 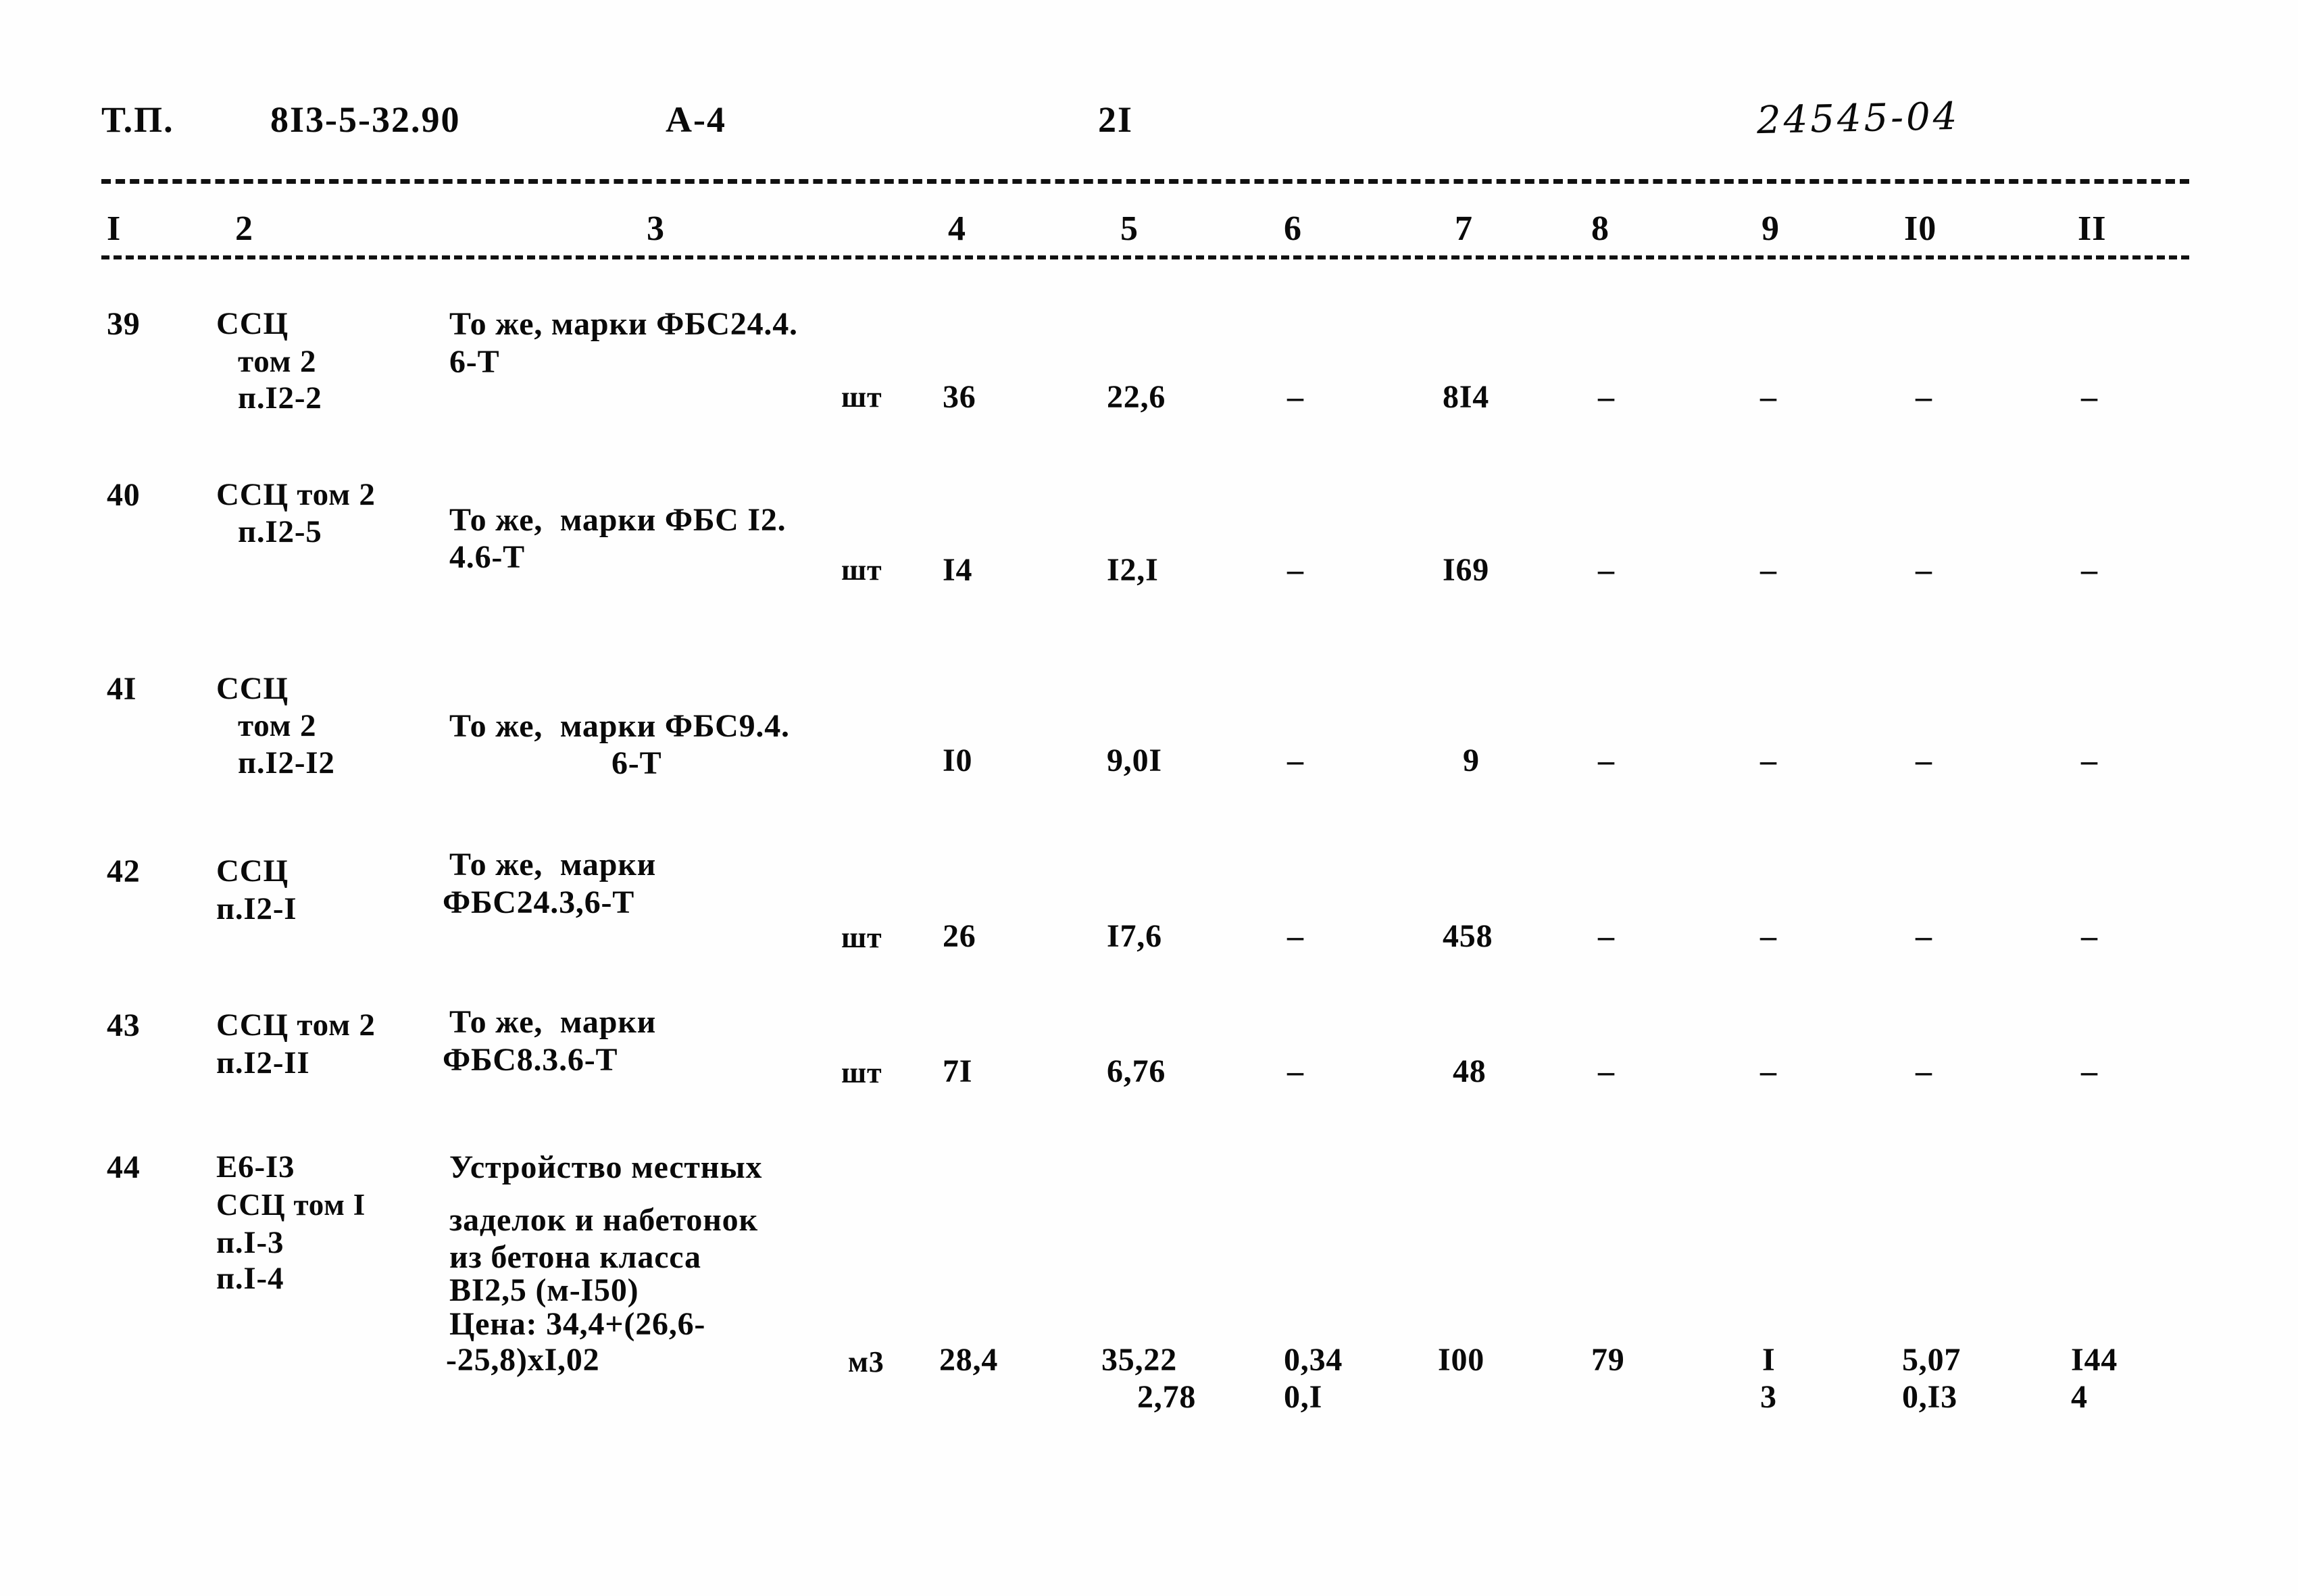 I want to click on column-header-1: I, so click(x=114, y=228).